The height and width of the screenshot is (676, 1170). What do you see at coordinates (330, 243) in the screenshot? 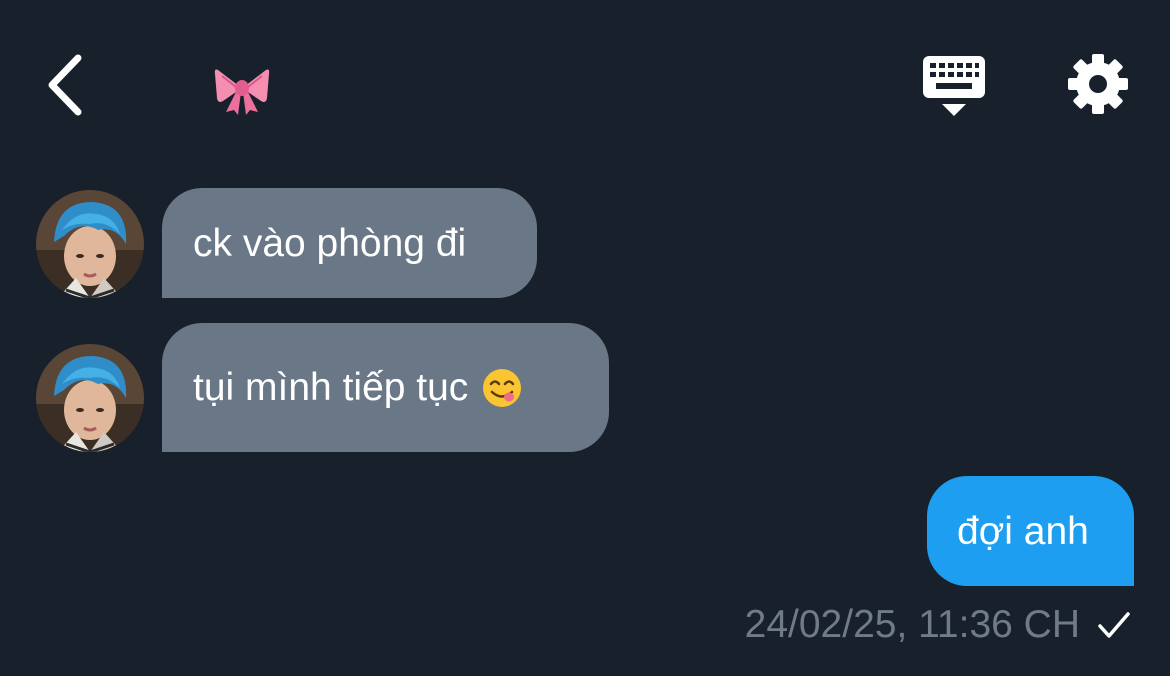
I see `message-text: ck vào phòng đi` at bounding box center [330, 243].